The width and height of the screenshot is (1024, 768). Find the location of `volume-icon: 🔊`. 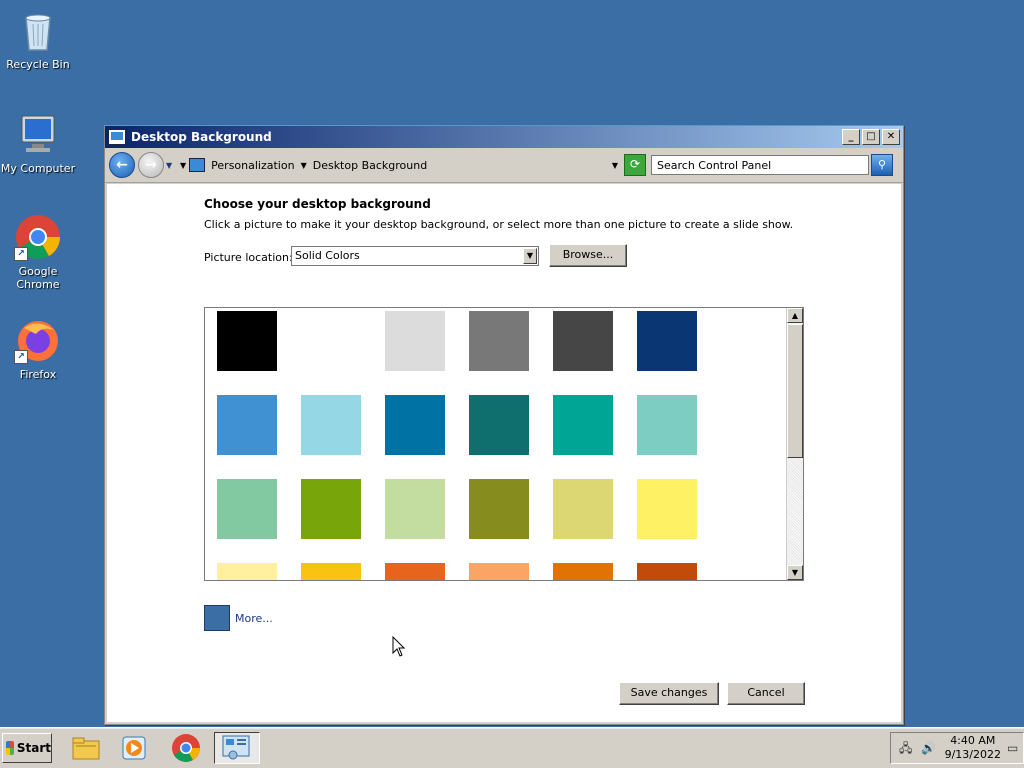

volume-icon: 🔊 is located at coordinates (928, 748).